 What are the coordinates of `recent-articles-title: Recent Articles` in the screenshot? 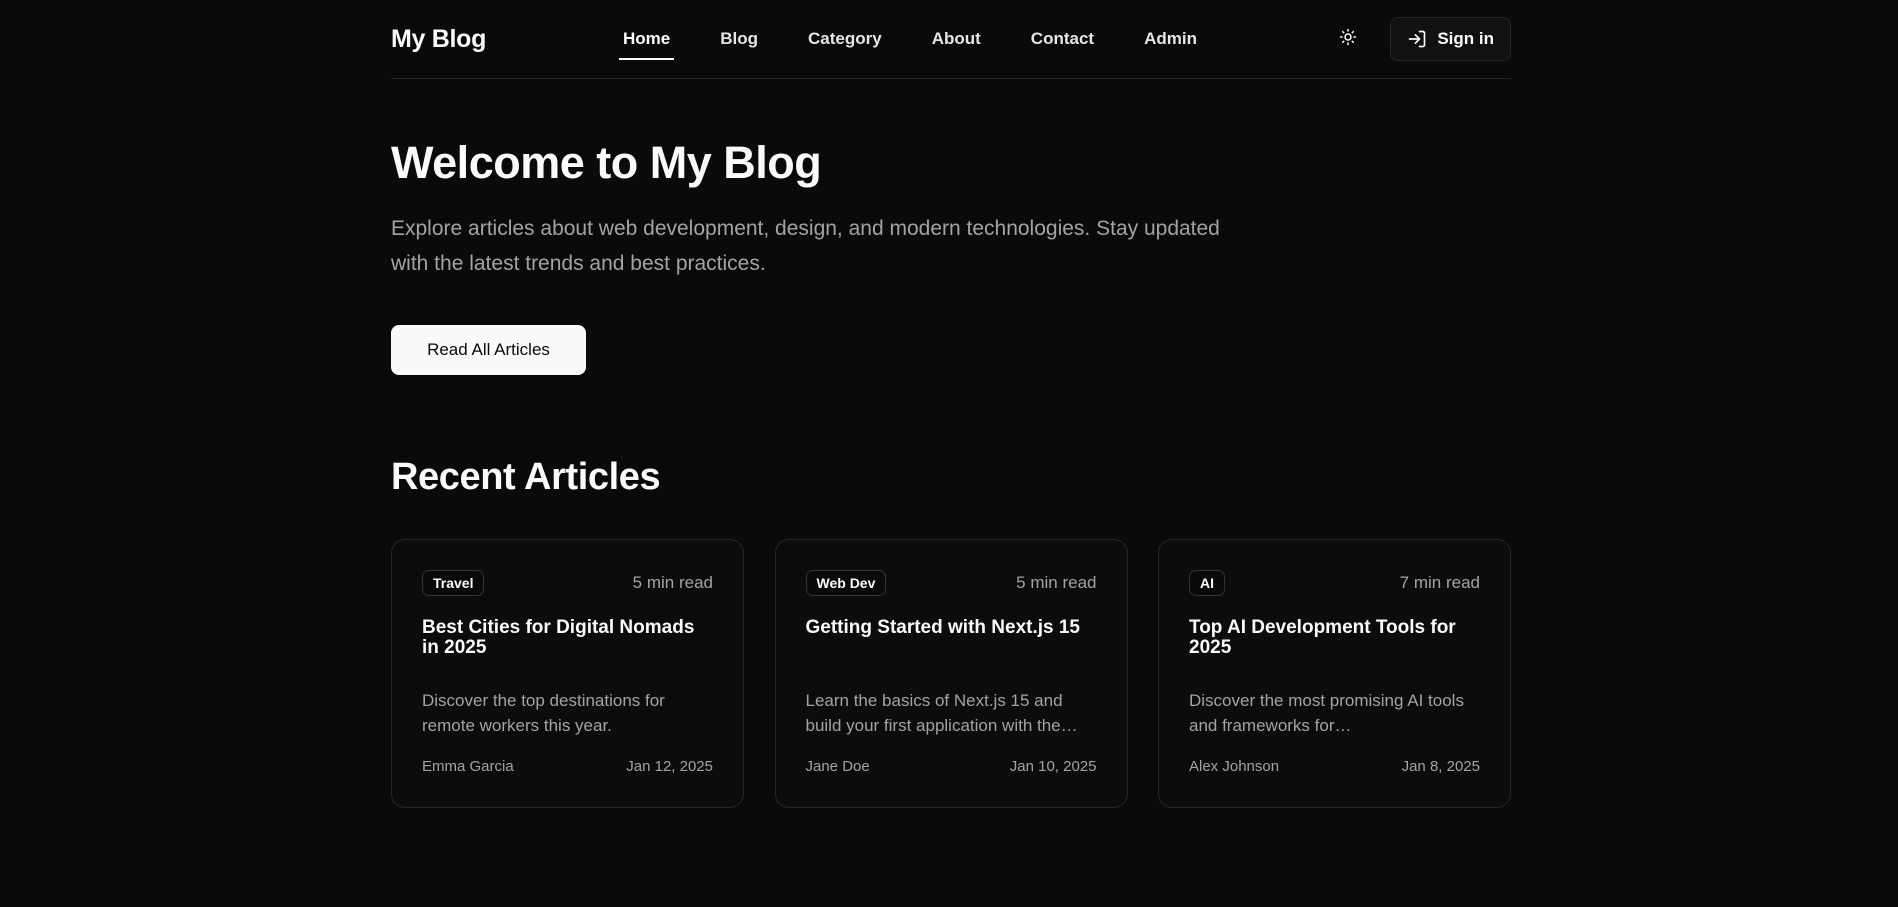 It's located at (526, 476).